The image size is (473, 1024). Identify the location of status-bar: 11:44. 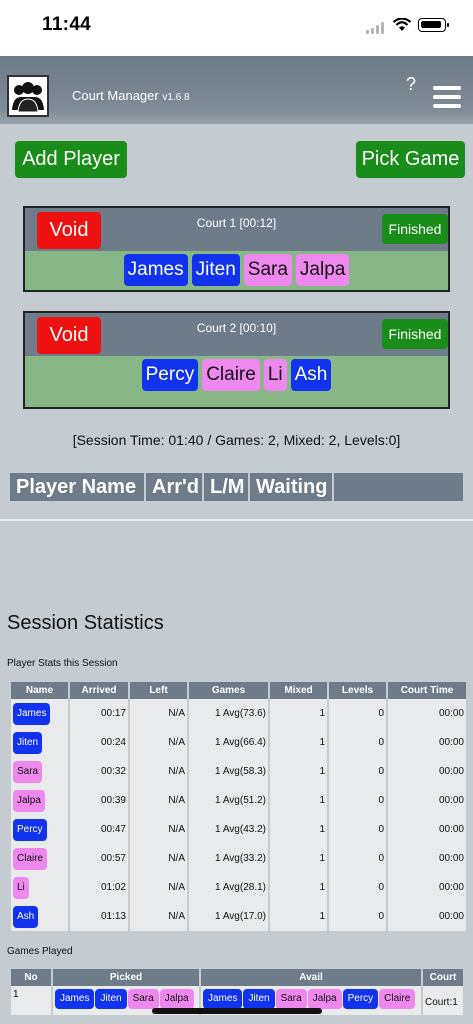
(236, 28).